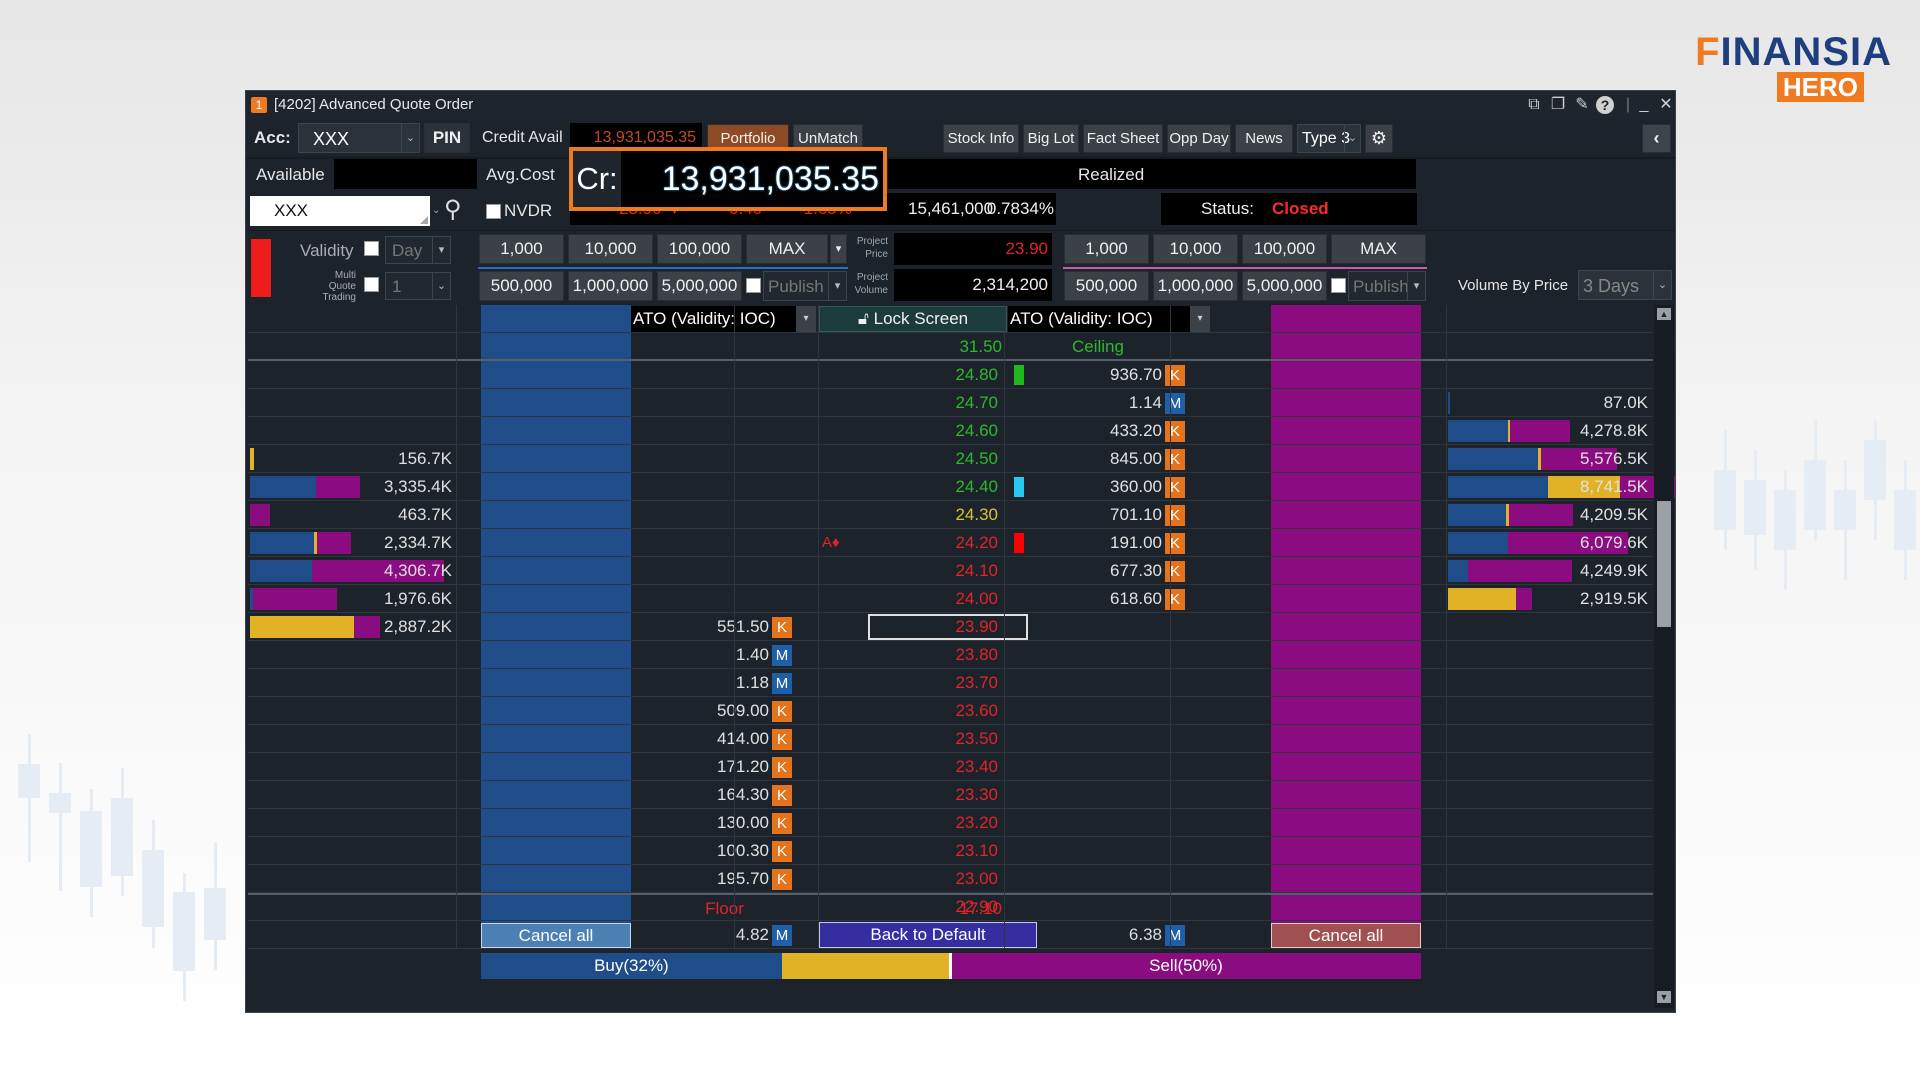 Image resolution: width=1920 pixels, height=1080 pixels. I want to click on account-select: XXX ⌄, so click(359, 138).